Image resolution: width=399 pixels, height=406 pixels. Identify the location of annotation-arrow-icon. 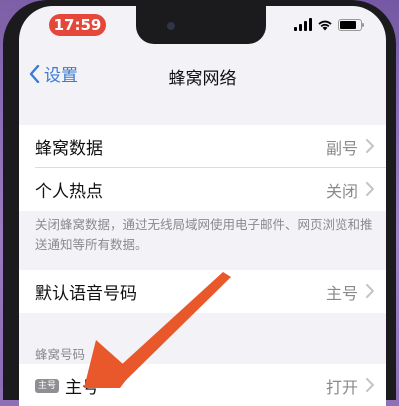
(157, 330).